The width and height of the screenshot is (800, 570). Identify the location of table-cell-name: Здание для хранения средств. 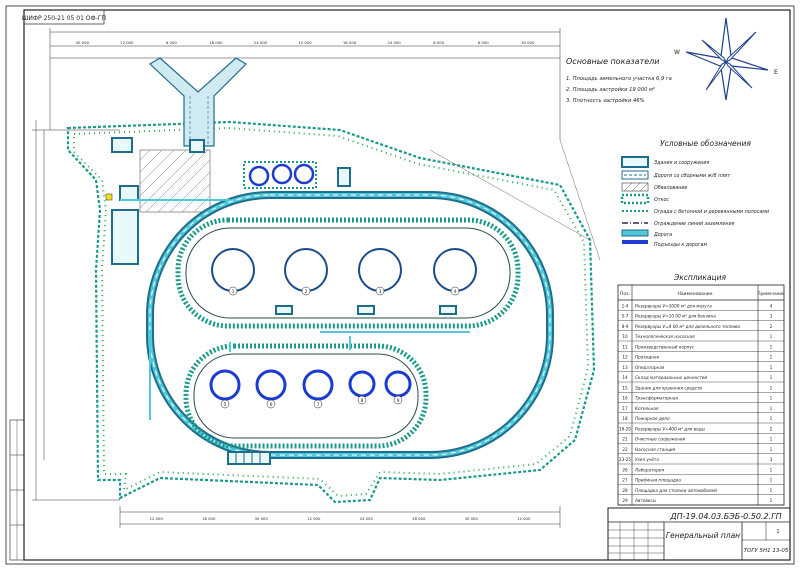
(668, 387).